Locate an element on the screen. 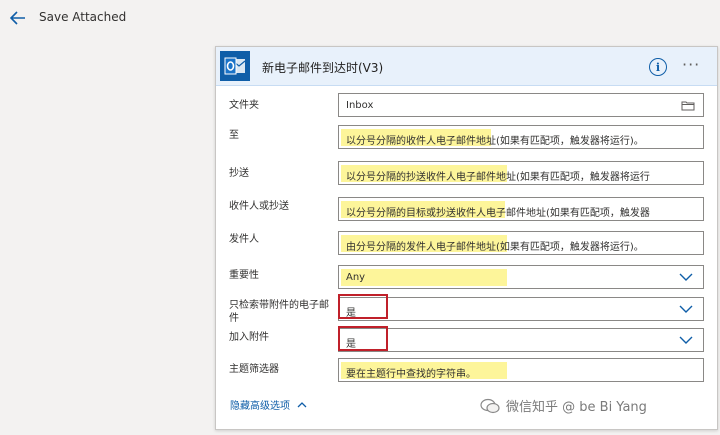 Image resolution: width=720 pixels, height=435 pixels. include-attachments-label: 加入附件 is located at coordinates (249, 337).